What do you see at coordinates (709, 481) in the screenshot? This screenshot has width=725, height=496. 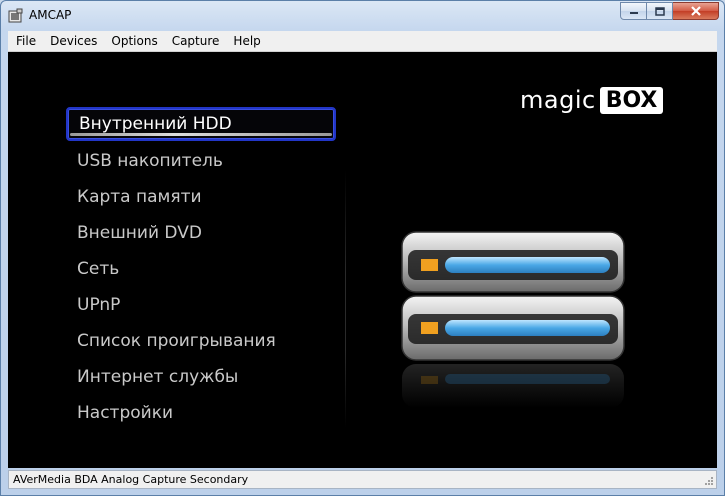 I see `resize-grip-icon` at bounding box center [709, 481].